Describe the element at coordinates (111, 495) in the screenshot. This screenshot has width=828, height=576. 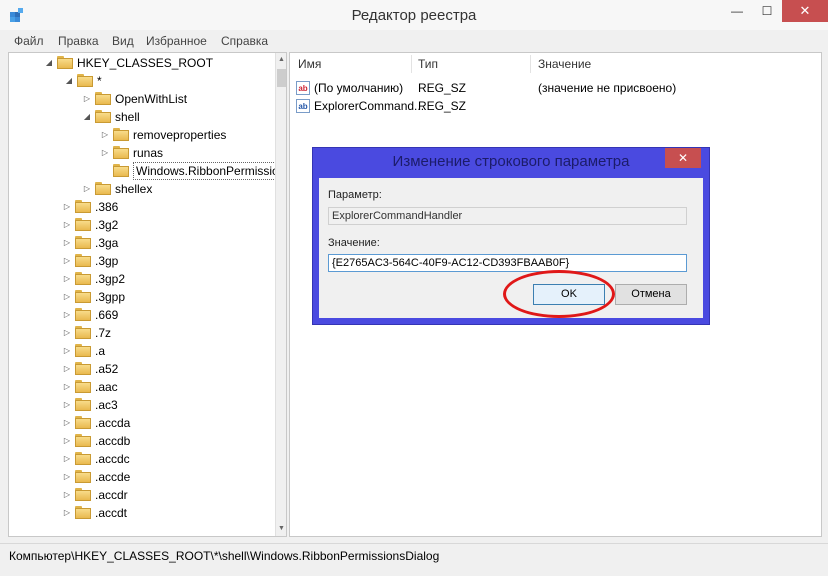
I see `tree-node-label: .accdr` at that location.